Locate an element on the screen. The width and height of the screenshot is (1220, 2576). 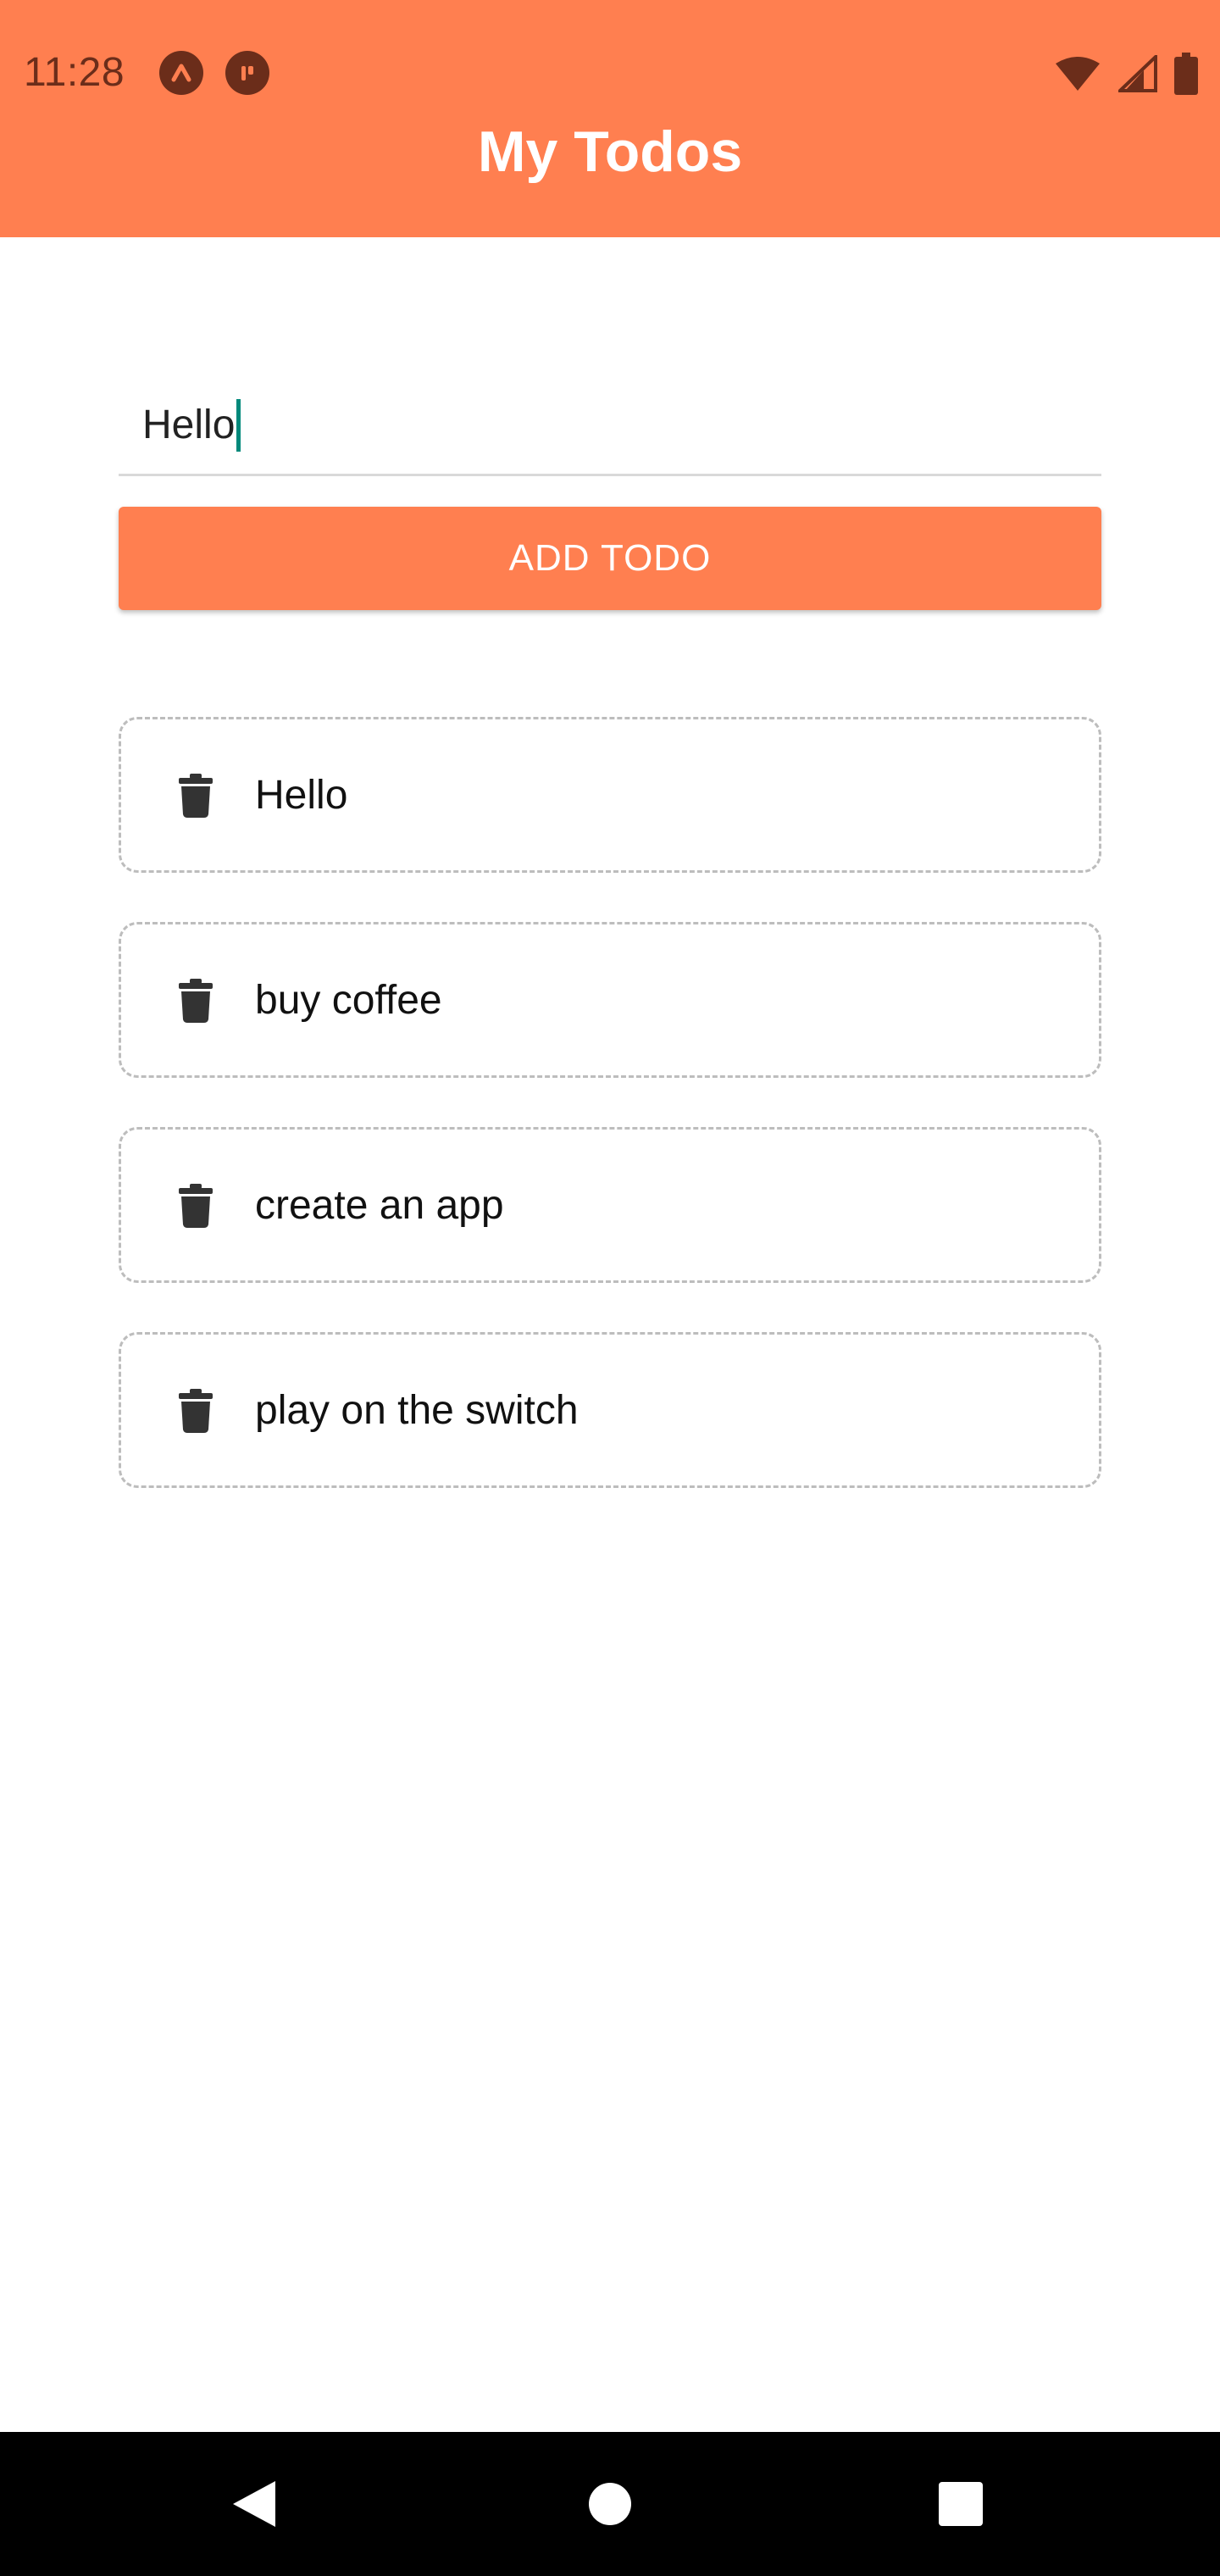
app-header: 11:28 My Todos is located at coordinates (610, 118).